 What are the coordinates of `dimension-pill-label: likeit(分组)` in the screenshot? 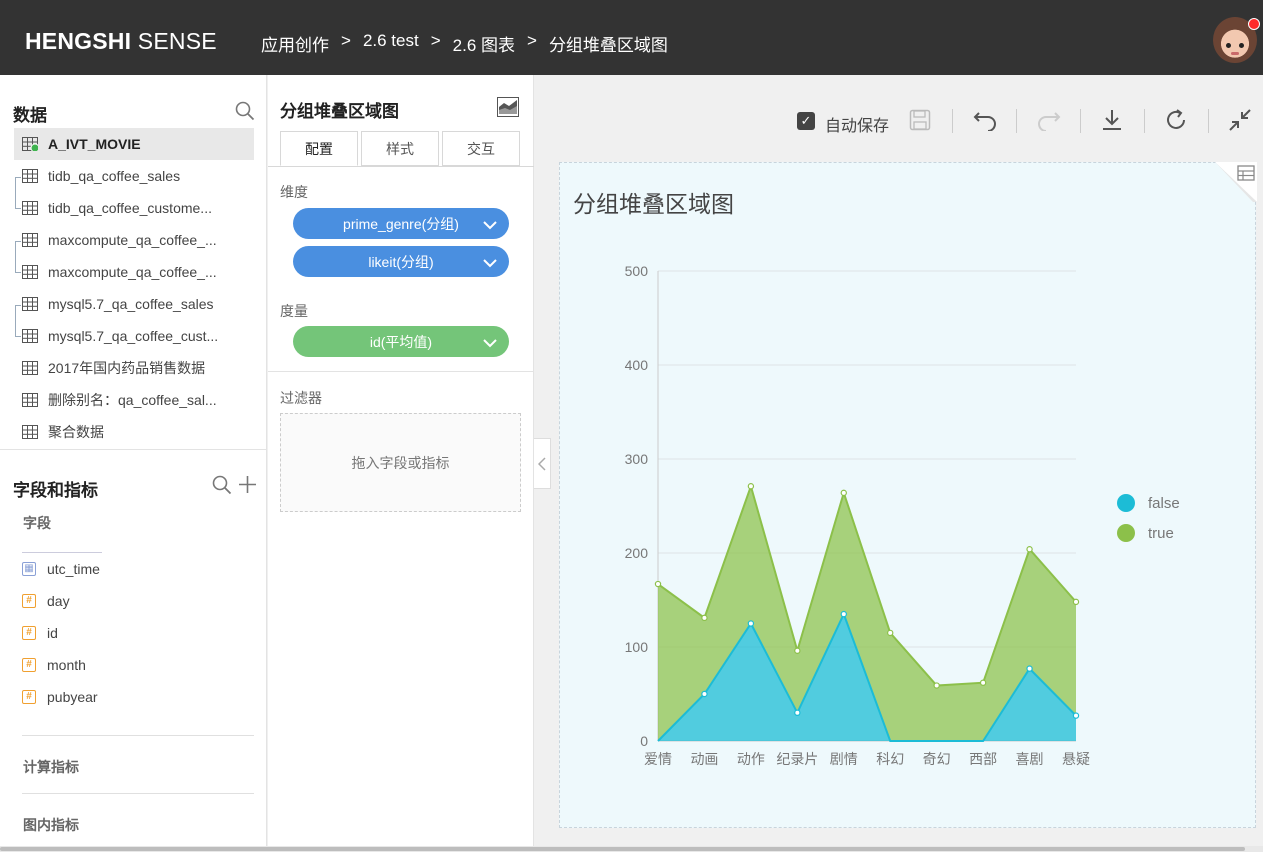 It's located at (401, 261).